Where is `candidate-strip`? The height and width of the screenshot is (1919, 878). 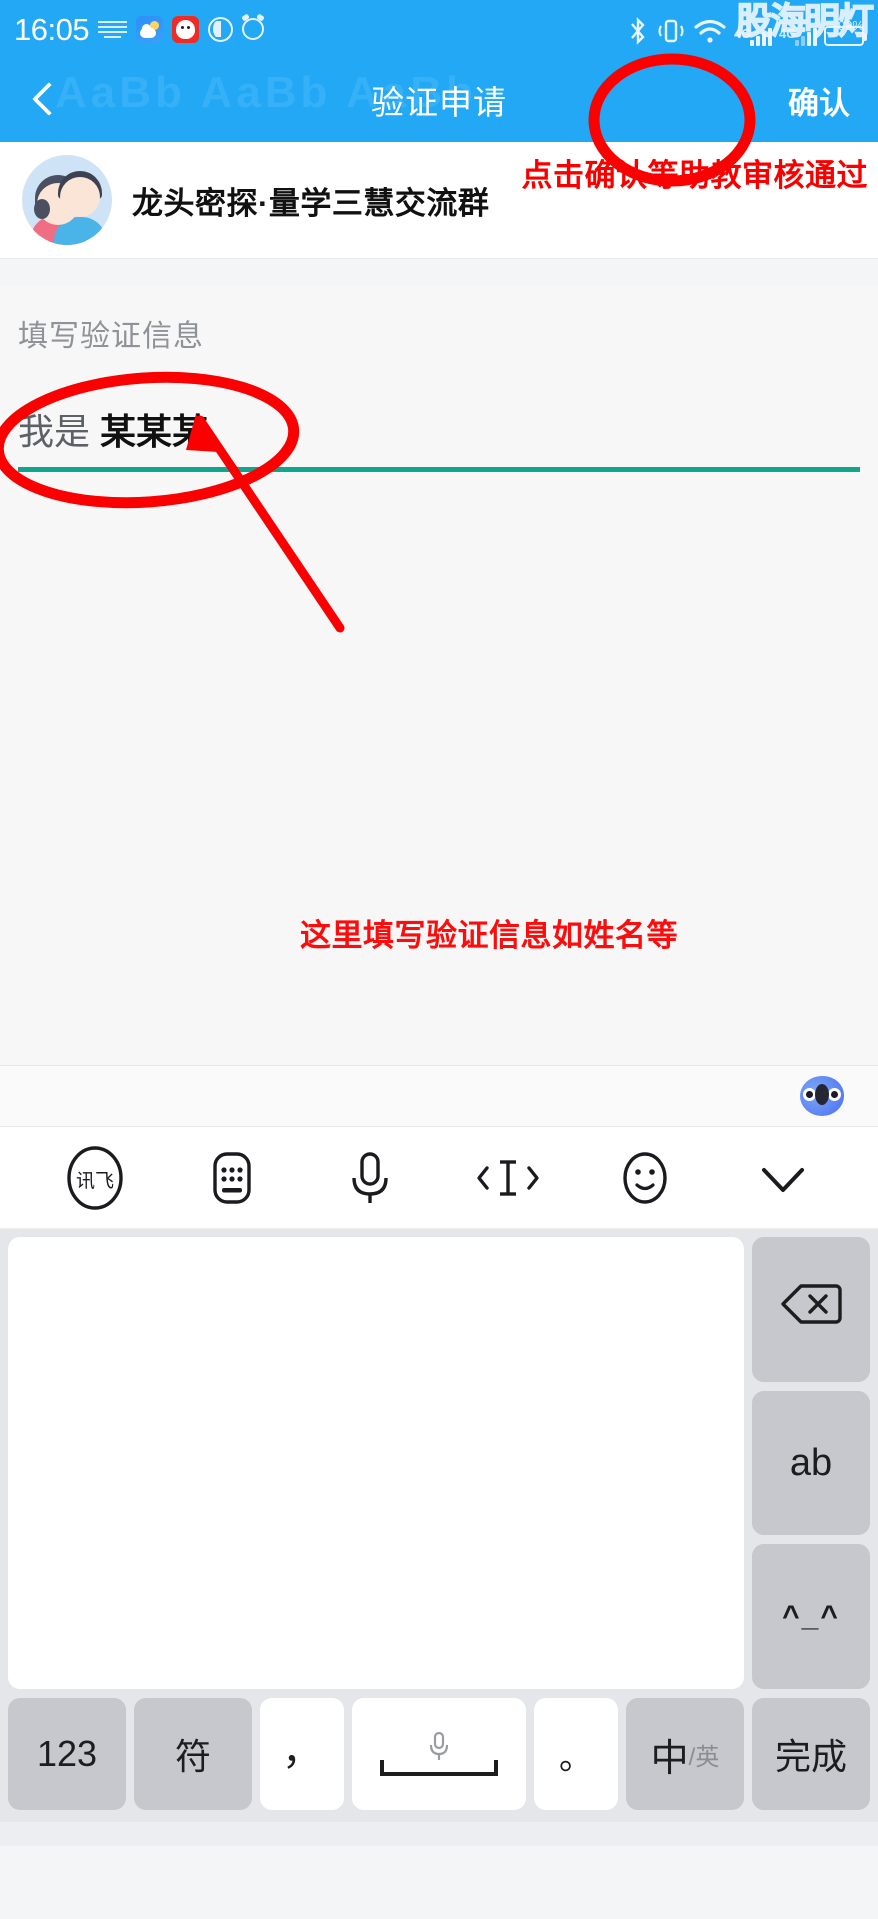
candidate-strip is located at coordinates (439, 1096).